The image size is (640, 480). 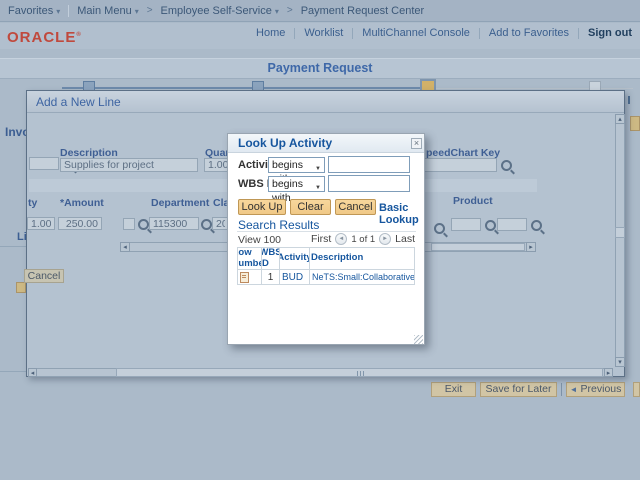 What do you see at coordinates (620, 240) in the screenshot?
I see `dialog-vscrollbar-track` at bounding box center [620, 240].